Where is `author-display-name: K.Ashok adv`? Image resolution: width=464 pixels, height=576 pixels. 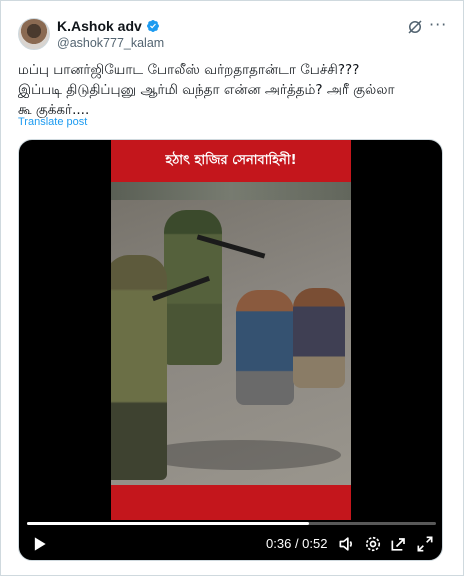
author-display-name: K.Ashok adv is located at coordinates (99, 26).